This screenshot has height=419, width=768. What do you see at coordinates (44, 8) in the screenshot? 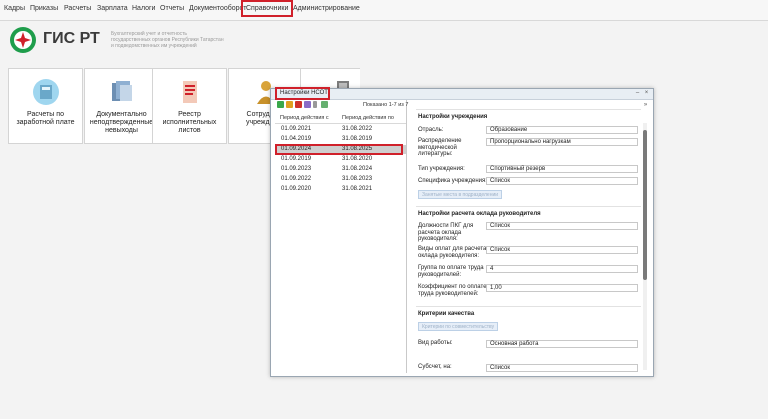
I see `menu-item-prikazy: Приказы` at bounding box center [44, 8].